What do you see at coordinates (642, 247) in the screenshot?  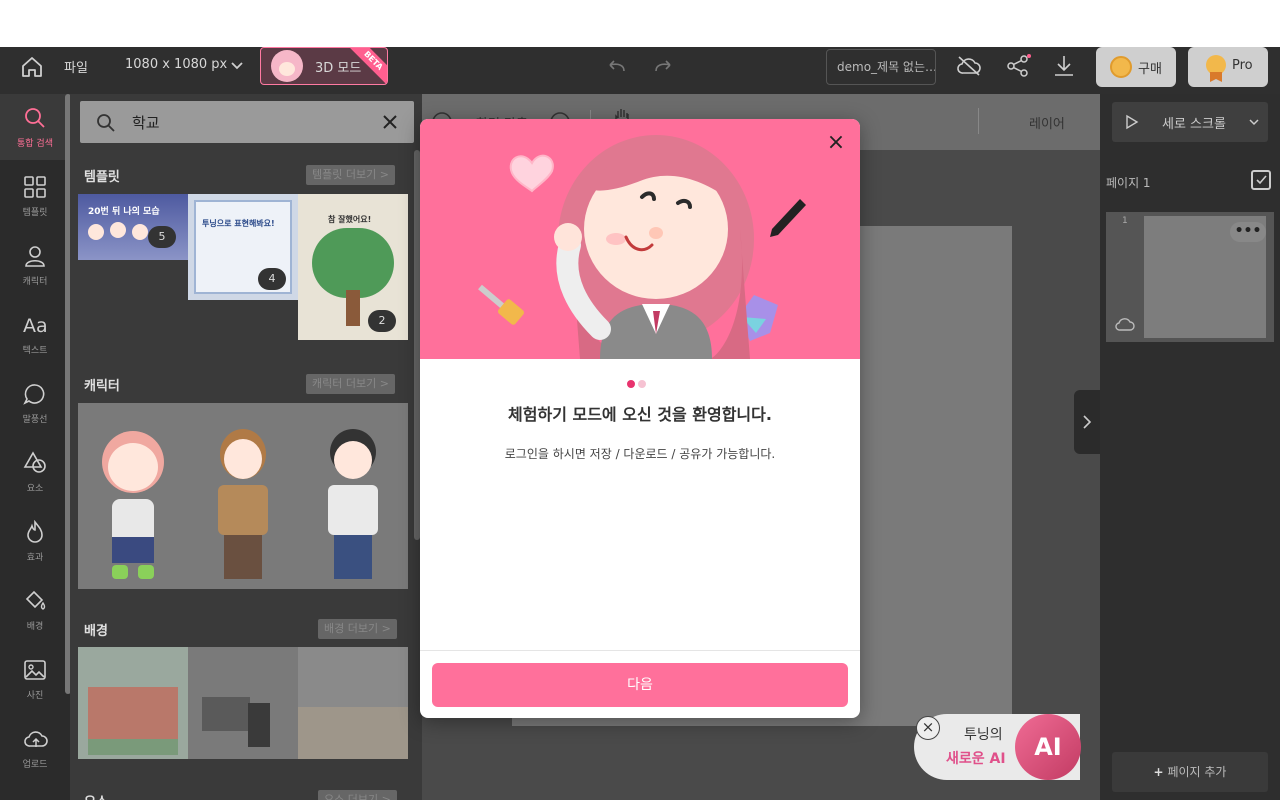 I see `character-illustration` at bounding box center [642, 247].